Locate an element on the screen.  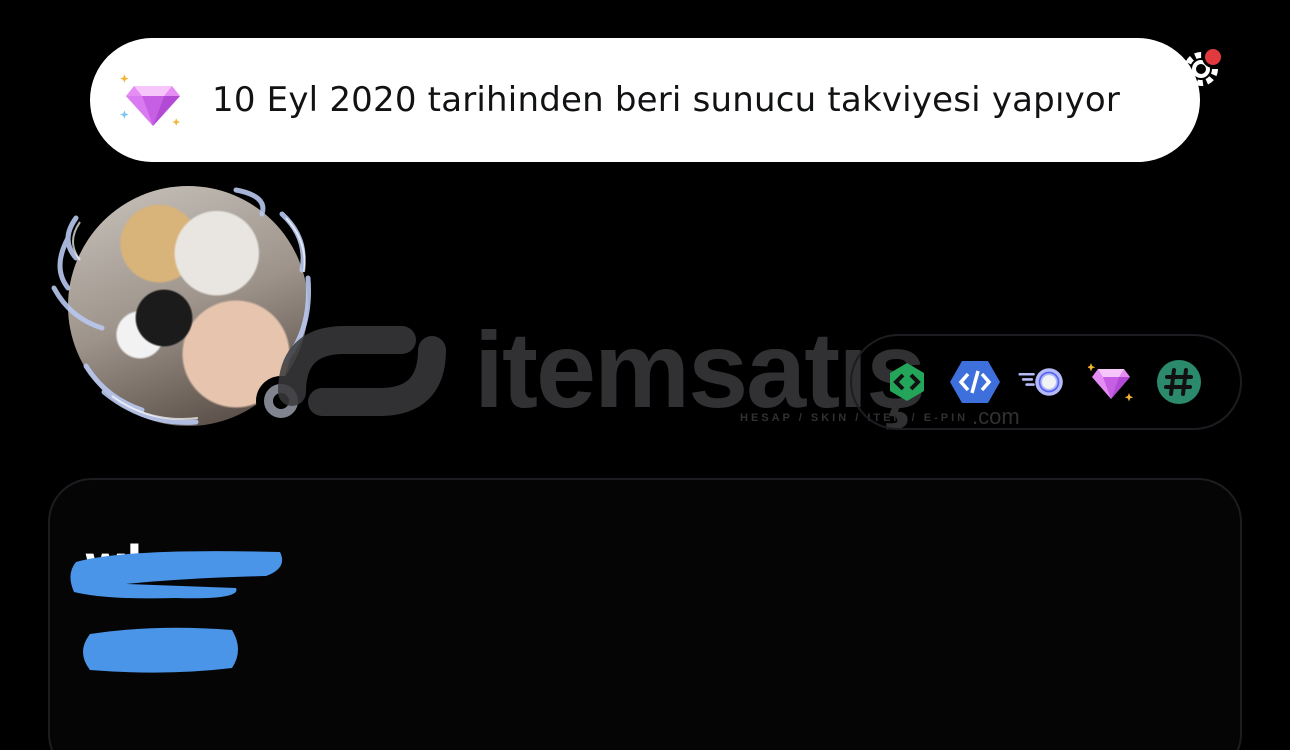
nitro-badge-icon is located at coordinates (1040, 382).